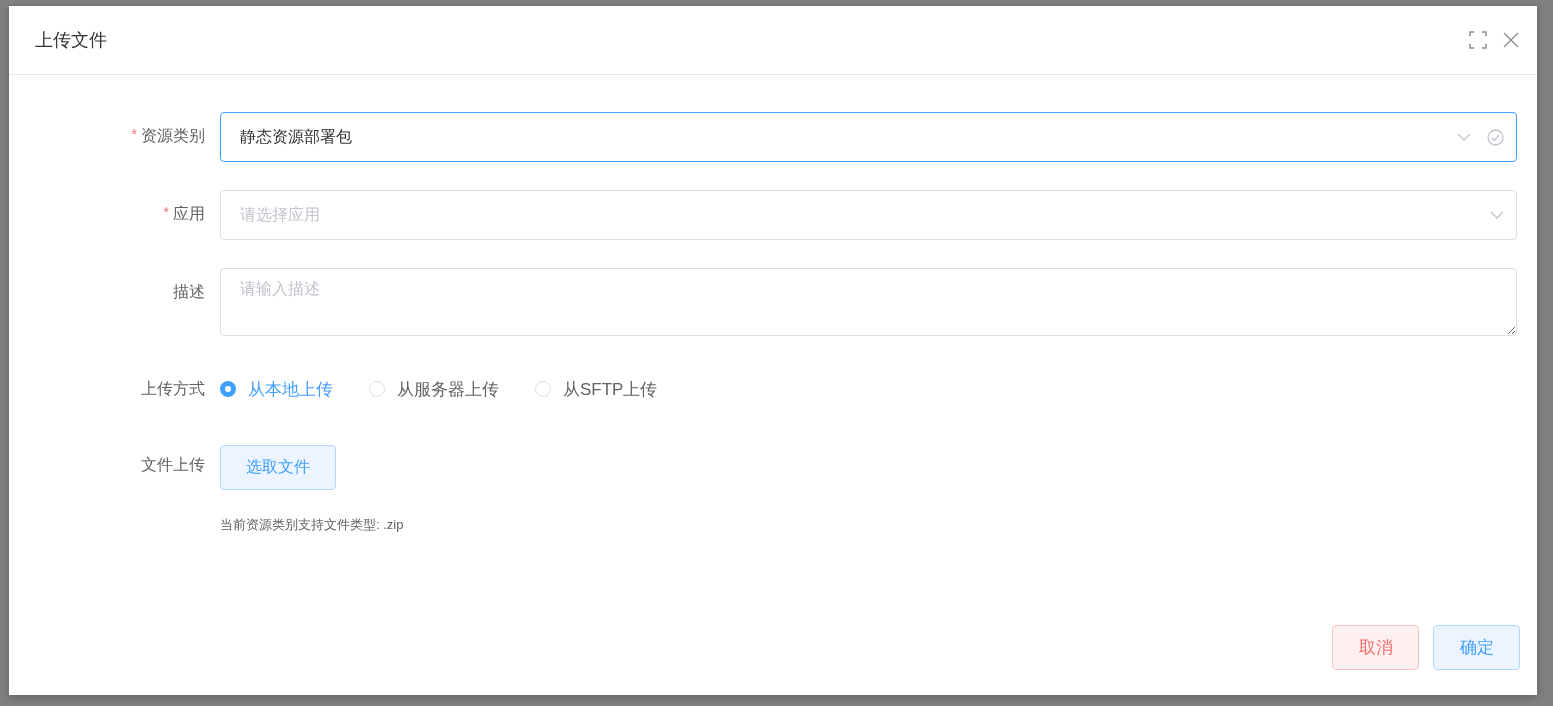 The width and height of the screenshot is (1553, 706). What do you see at coordinates (1495, 137) in the screenshot?
I see `check-circle-icon` at bounding box center [1495, 137].